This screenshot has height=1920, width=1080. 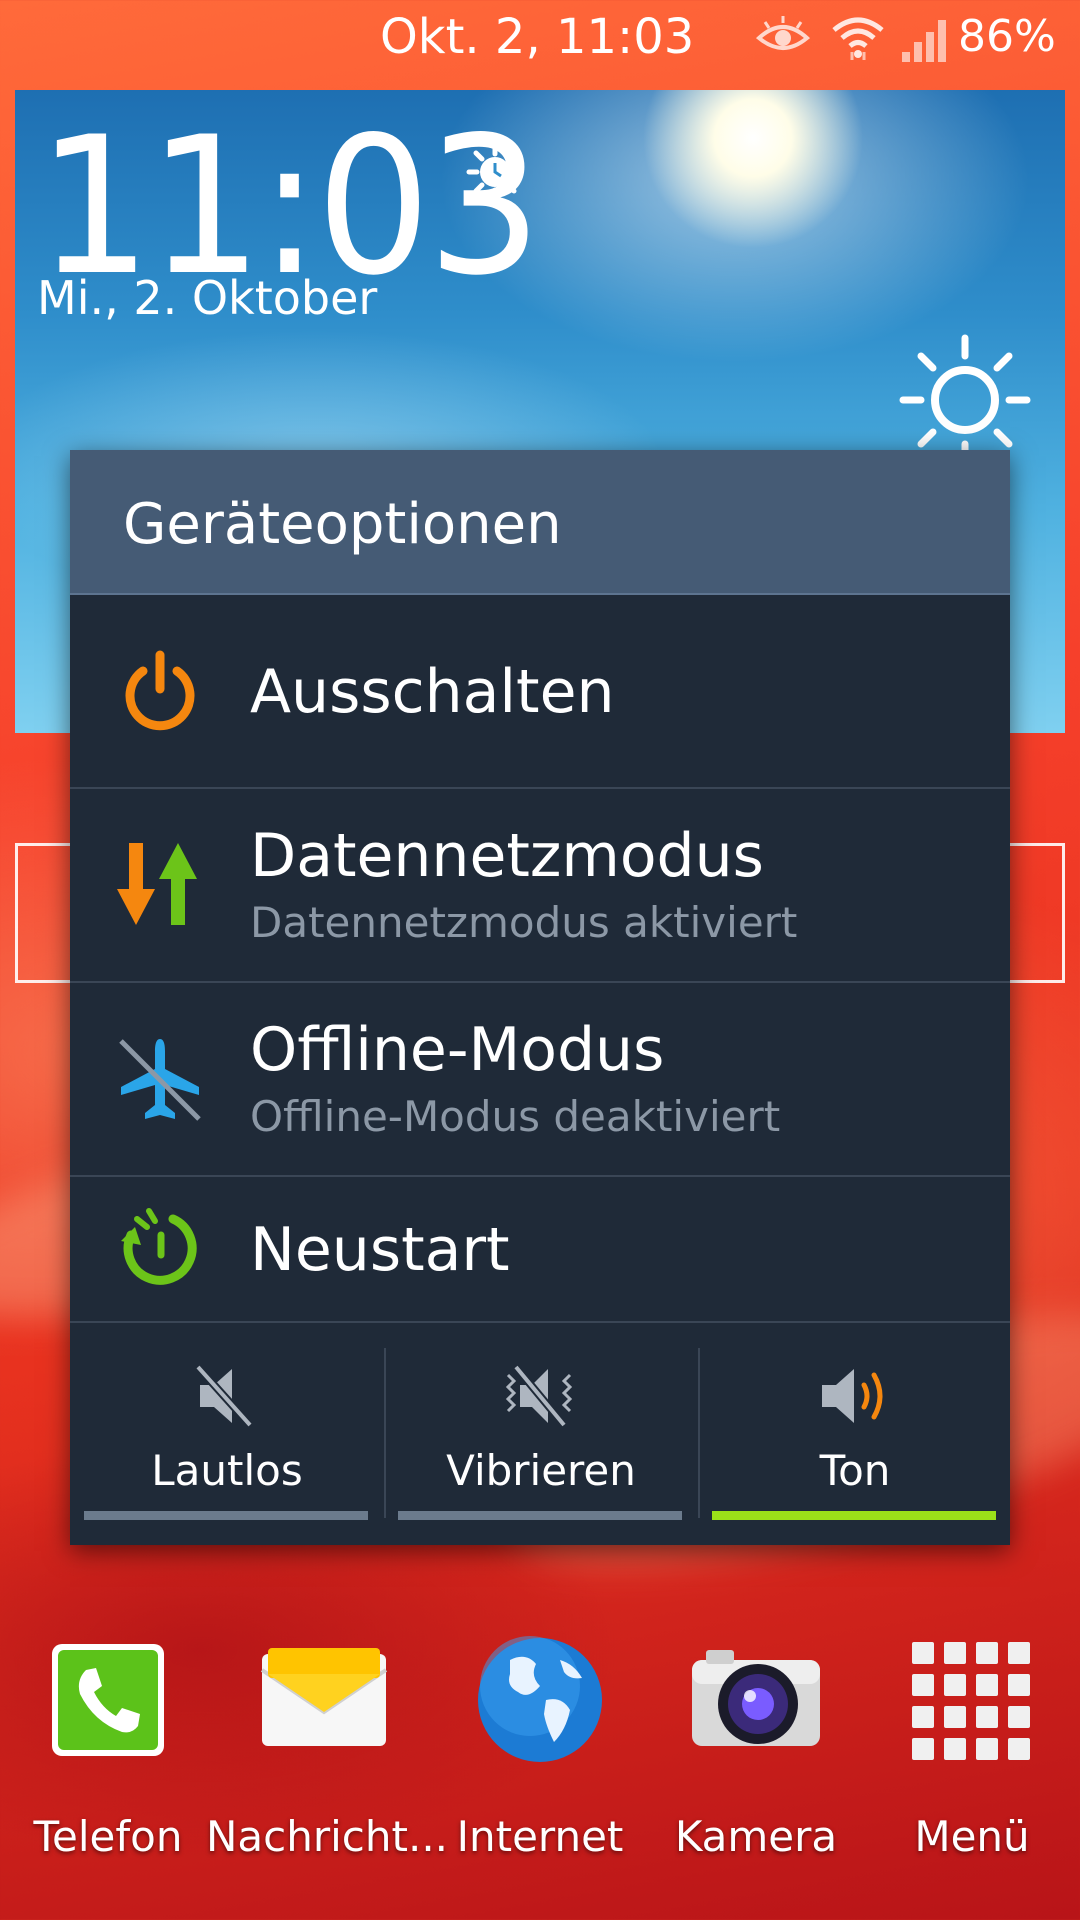 What do you see at coordinates (756, 1700) in the screenshot?
I see `camera-icon` at bounding box center [756, 1700].